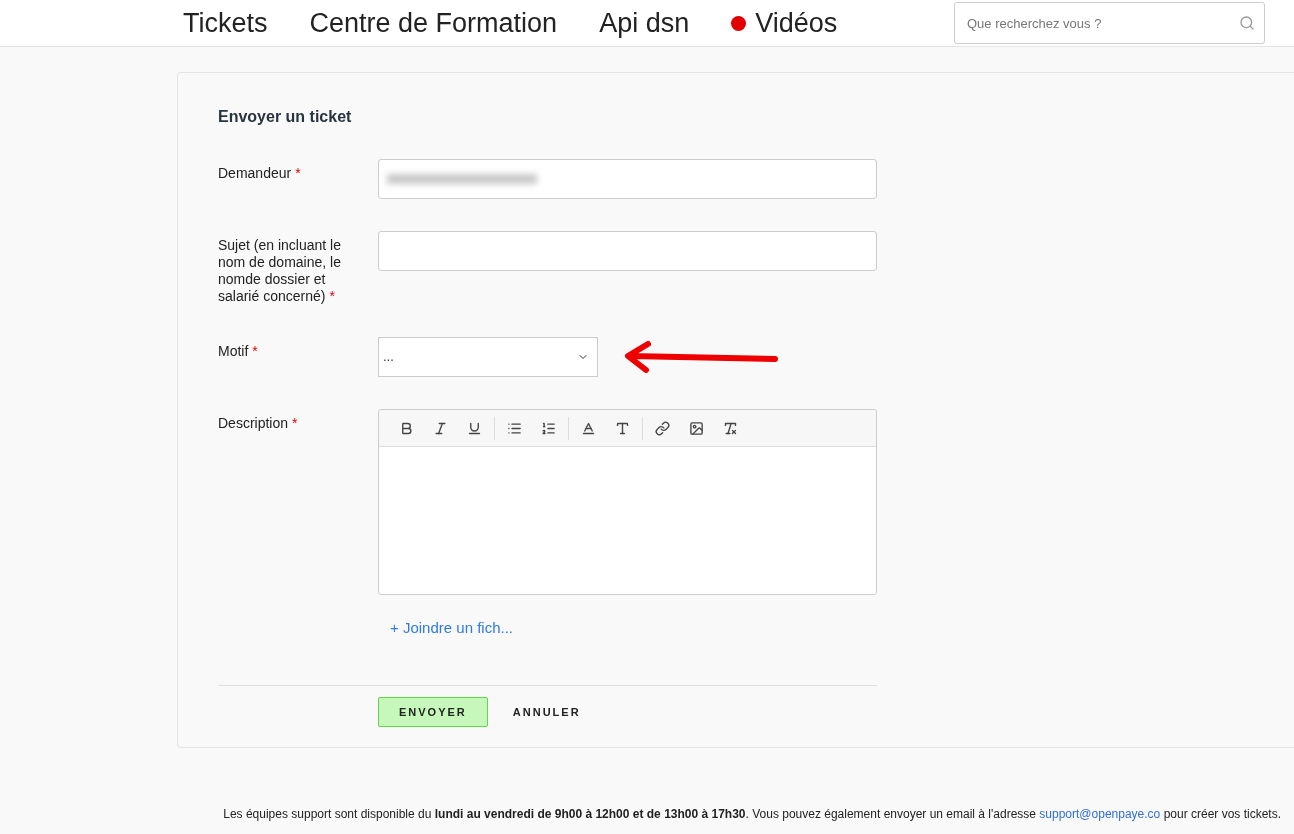 The image size is (1294, 834). I want to click on italic-icon, so click(440, 428).